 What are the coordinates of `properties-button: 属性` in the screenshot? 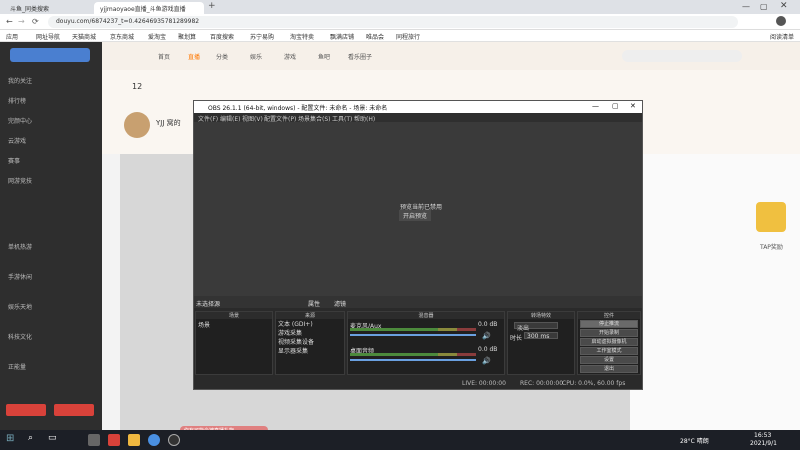 It's located at (314, 303).